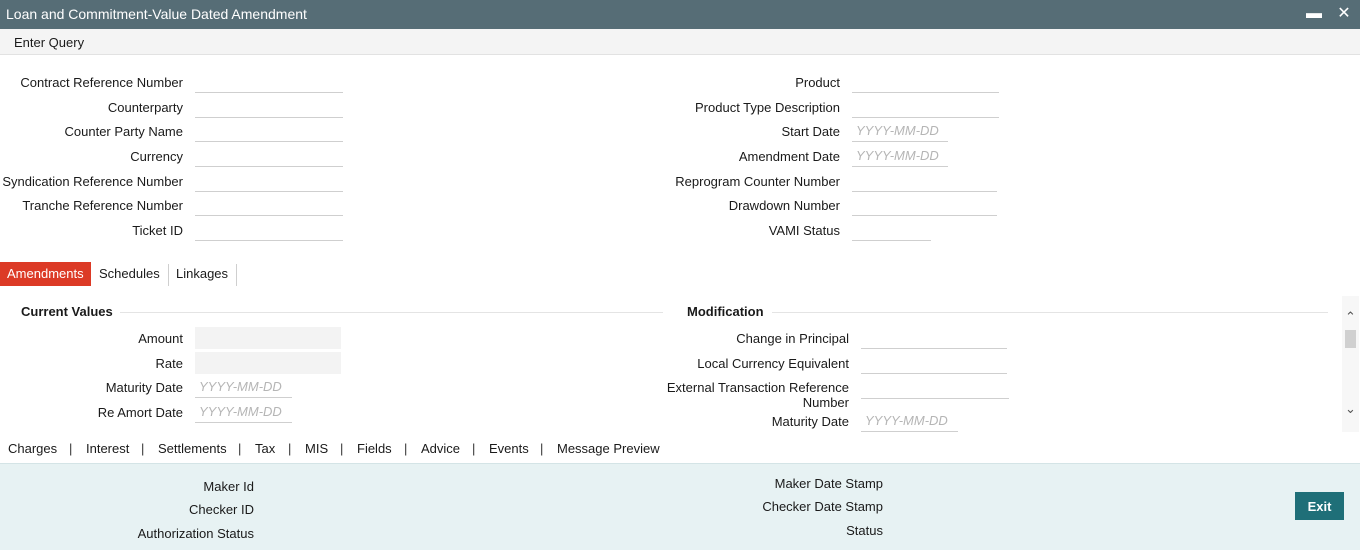 This screenshot has height=550, width=1360. I want to click on local-currency-equivalent-input, so click(934, 363).